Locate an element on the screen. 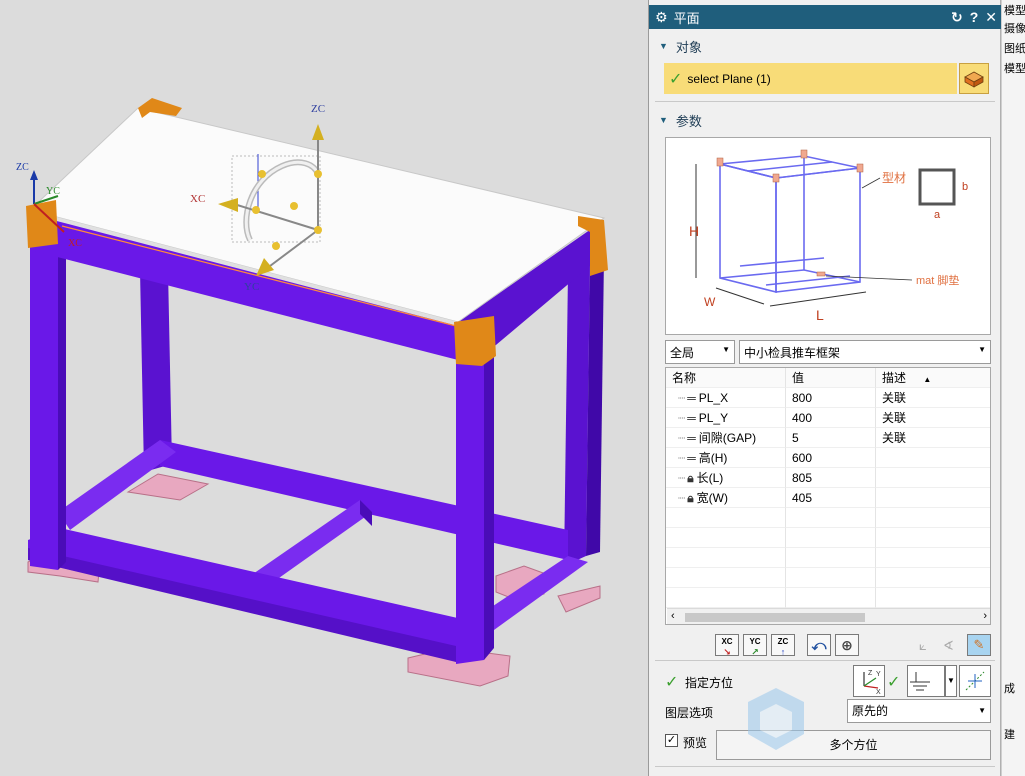  param-value: 800 is located at coordinates (831, 398).